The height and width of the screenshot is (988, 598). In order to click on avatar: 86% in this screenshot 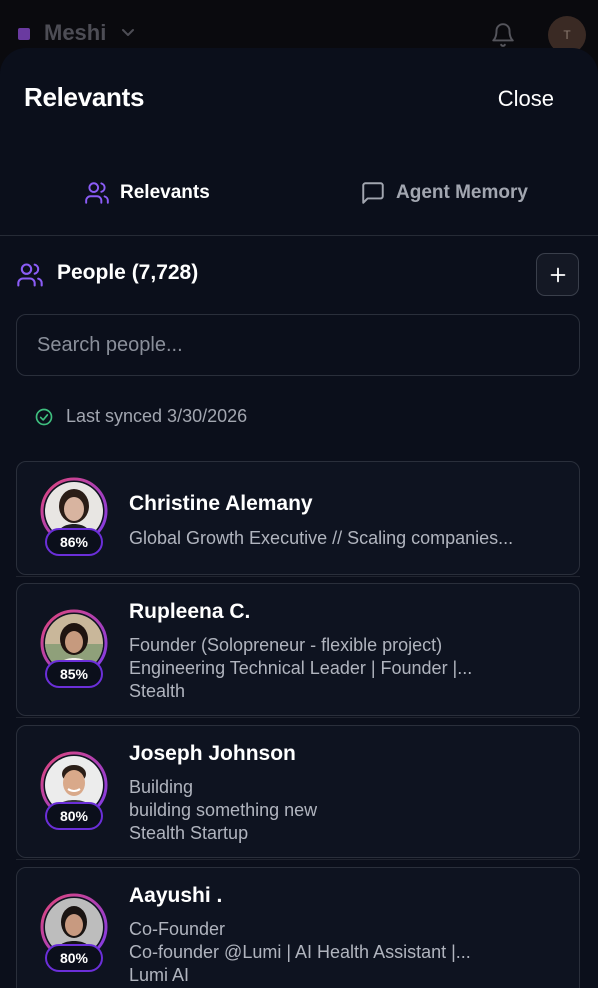, I will do `click(74, 516)`.